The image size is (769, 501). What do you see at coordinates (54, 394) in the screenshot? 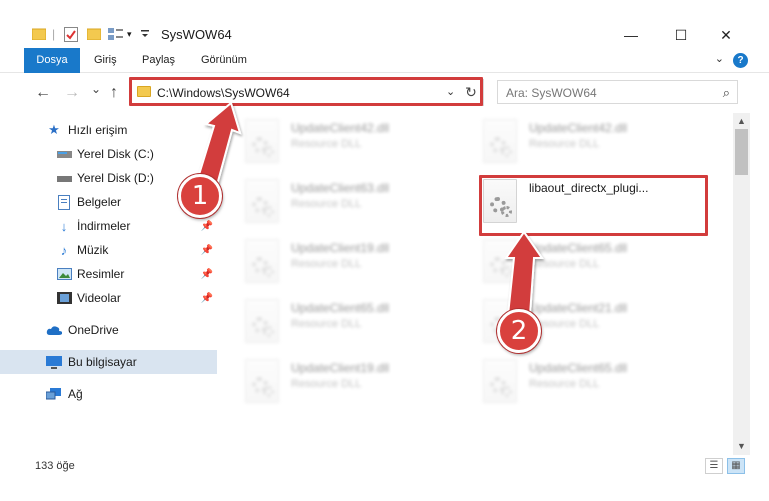
I see `network-icon` at bounding box center [54, 394].